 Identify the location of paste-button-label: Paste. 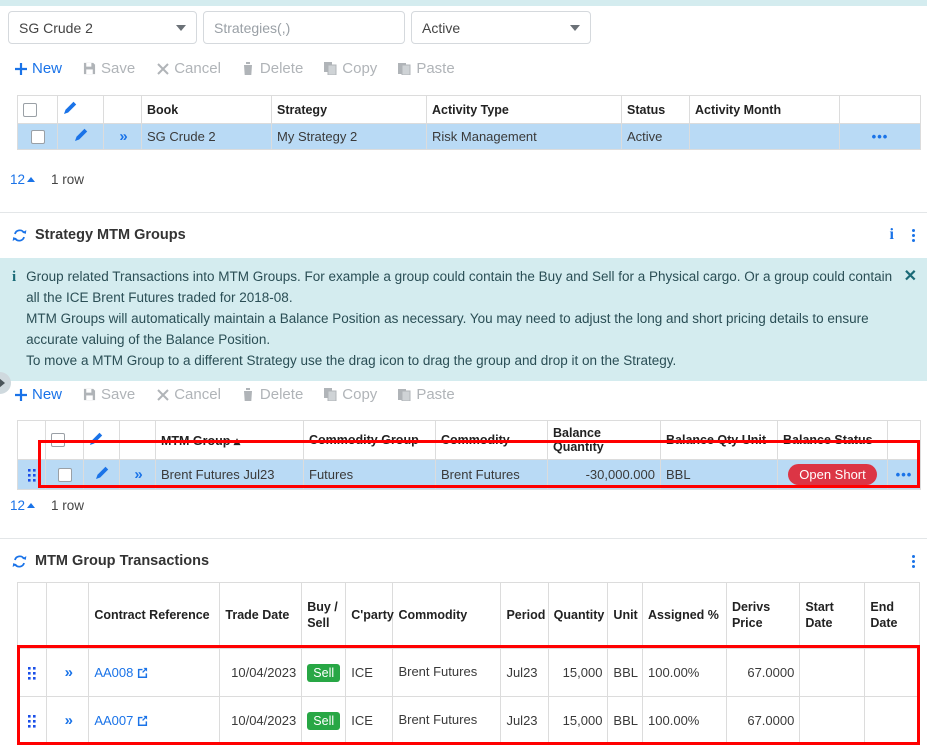
(435, 394).